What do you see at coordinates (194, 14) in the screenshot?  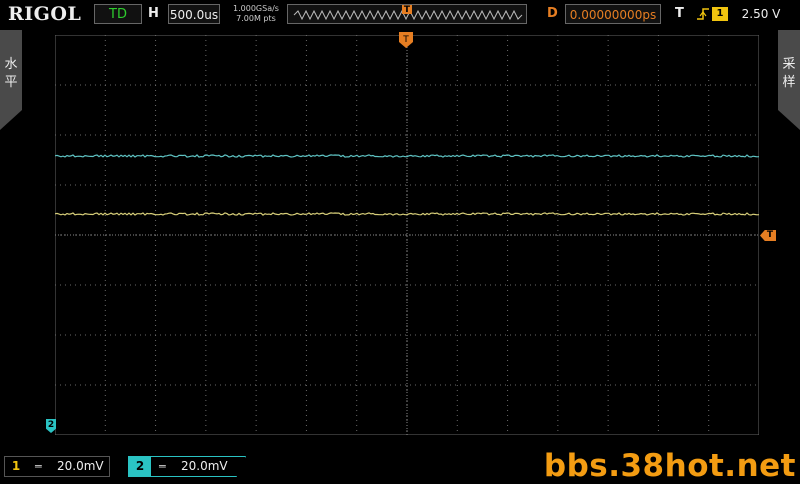 I see `timebase-value: 500.0us` at bounding box center [194, 14].